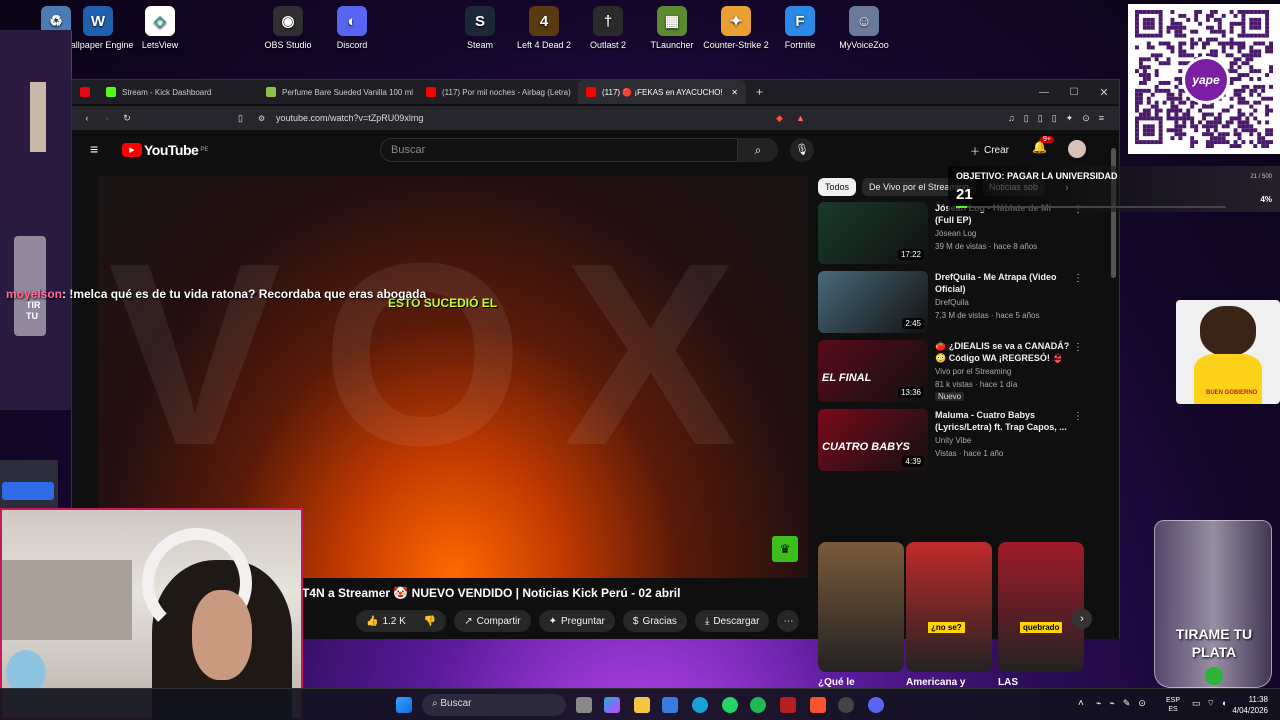  What do you see at coordinates (736, 27) in the screenshot?
I see `desktop-icon: ✦ Counter-Strike 2` at bounding box center [736, 27].